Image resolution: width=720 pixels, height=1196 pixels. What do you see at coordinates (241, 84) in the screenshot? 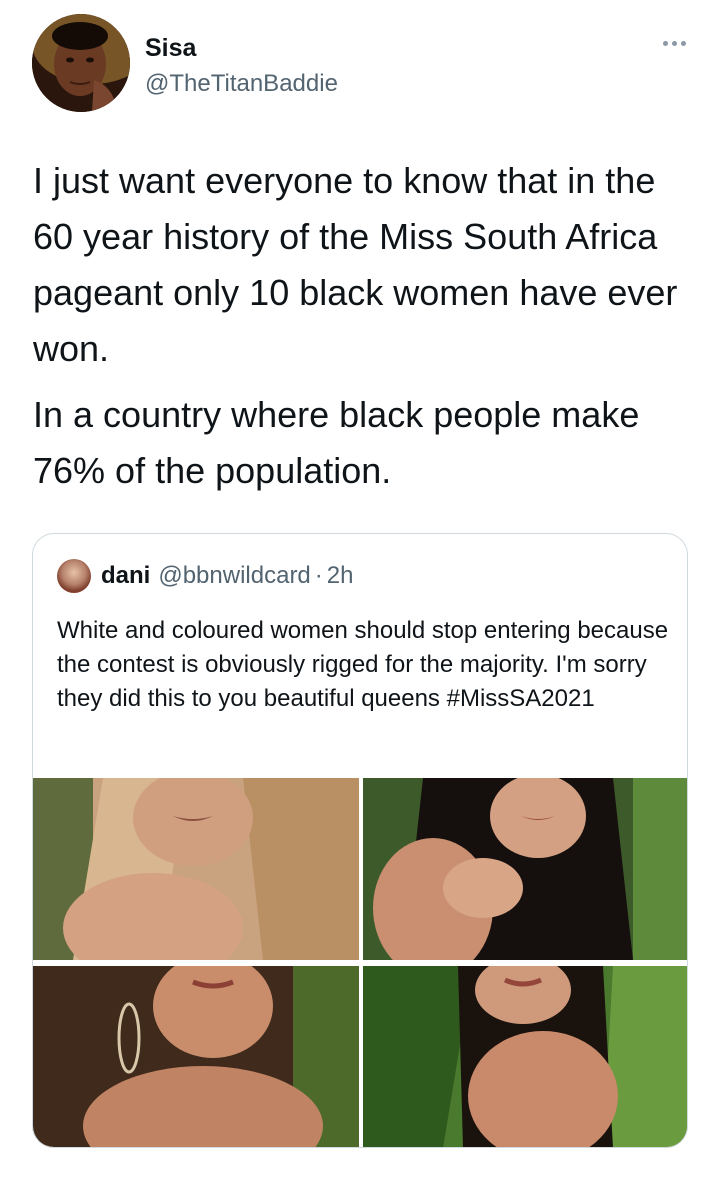
I see `author-handle: @TheTitanBaddie` at bounding box center [241, 84].